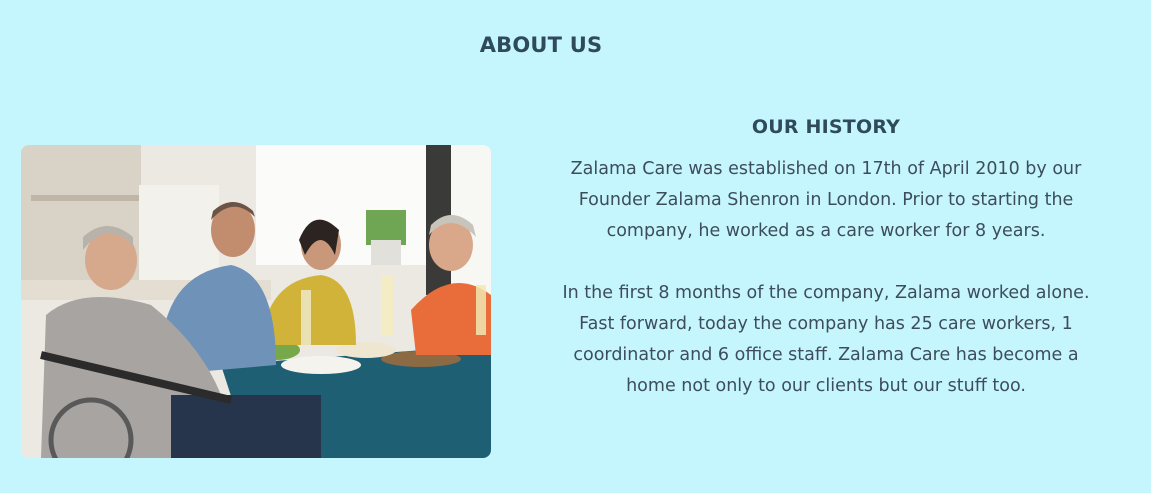 Image resolution: width=1151 pixels, height=493 pixels. I want to click on section-title: ABOUT US, so click(541, 45).